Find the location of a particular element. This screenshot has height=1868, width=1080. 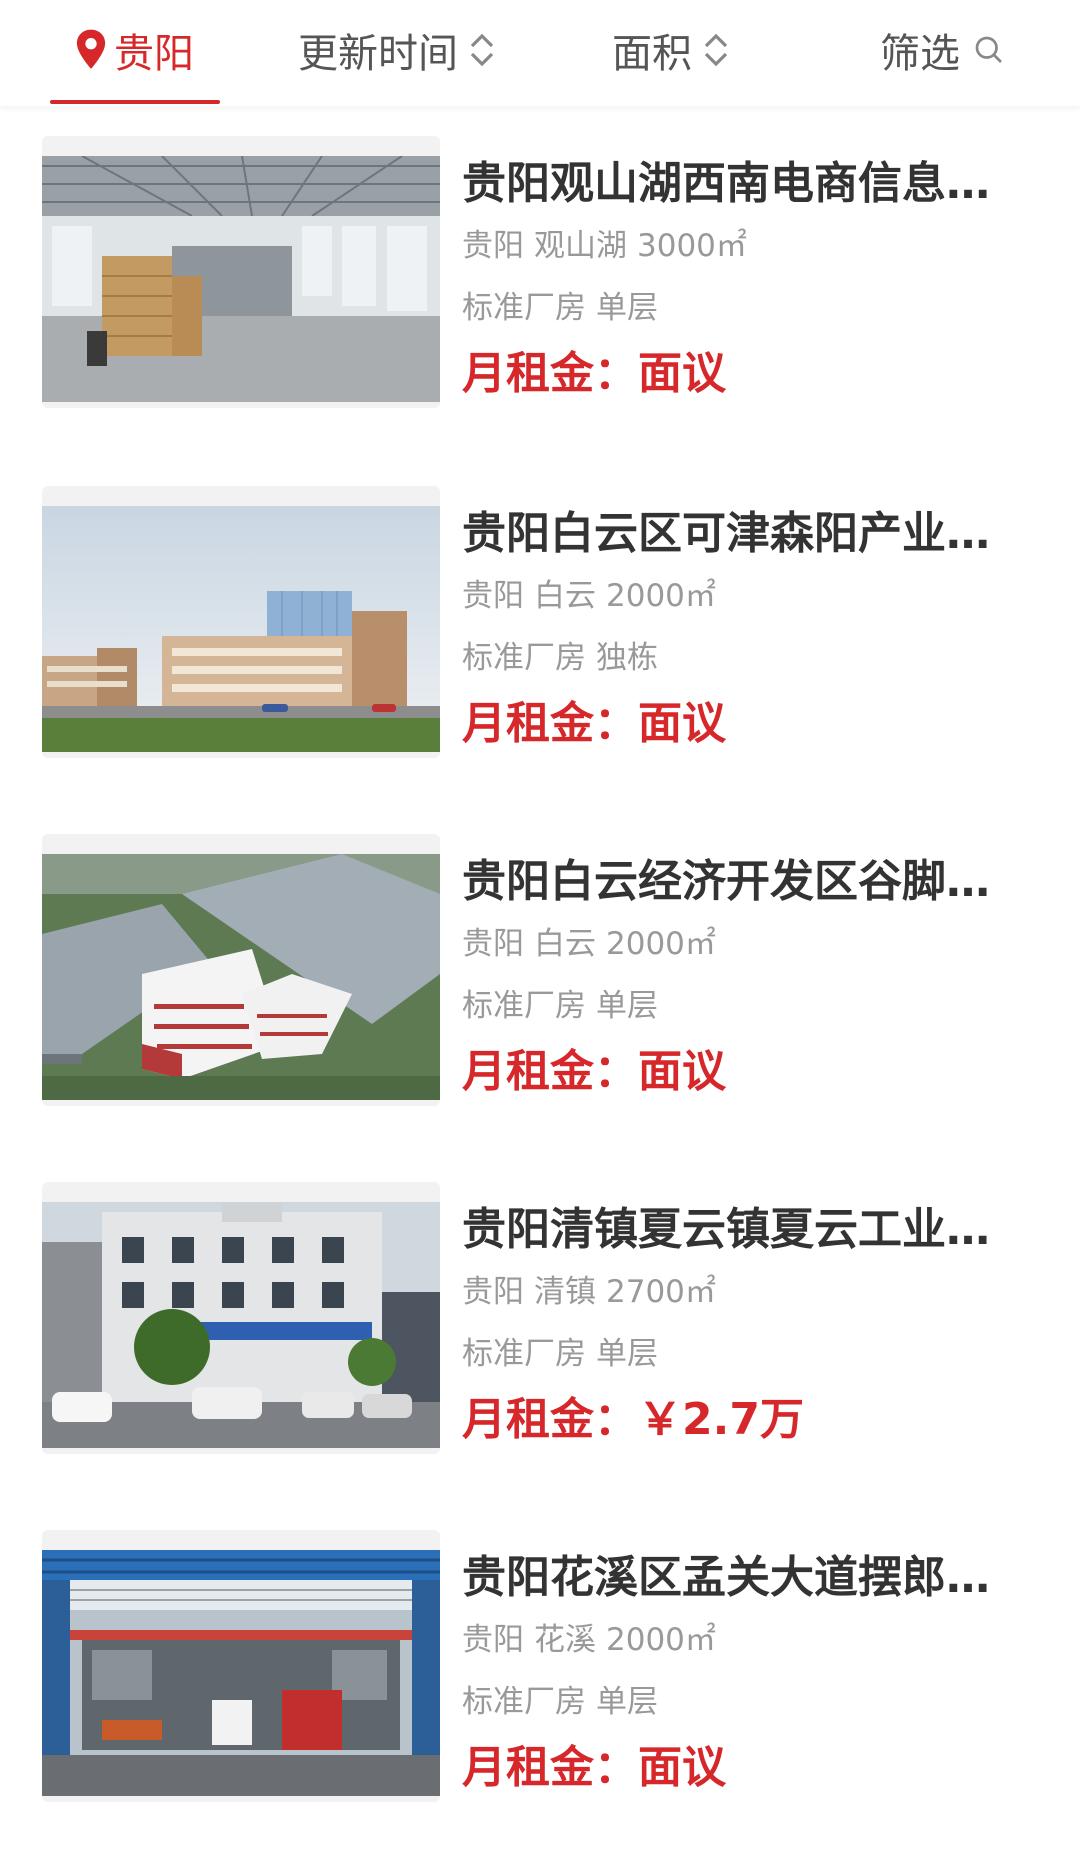

property-tags: 标准厂房 独栋 is located at coordinates (560, 658).